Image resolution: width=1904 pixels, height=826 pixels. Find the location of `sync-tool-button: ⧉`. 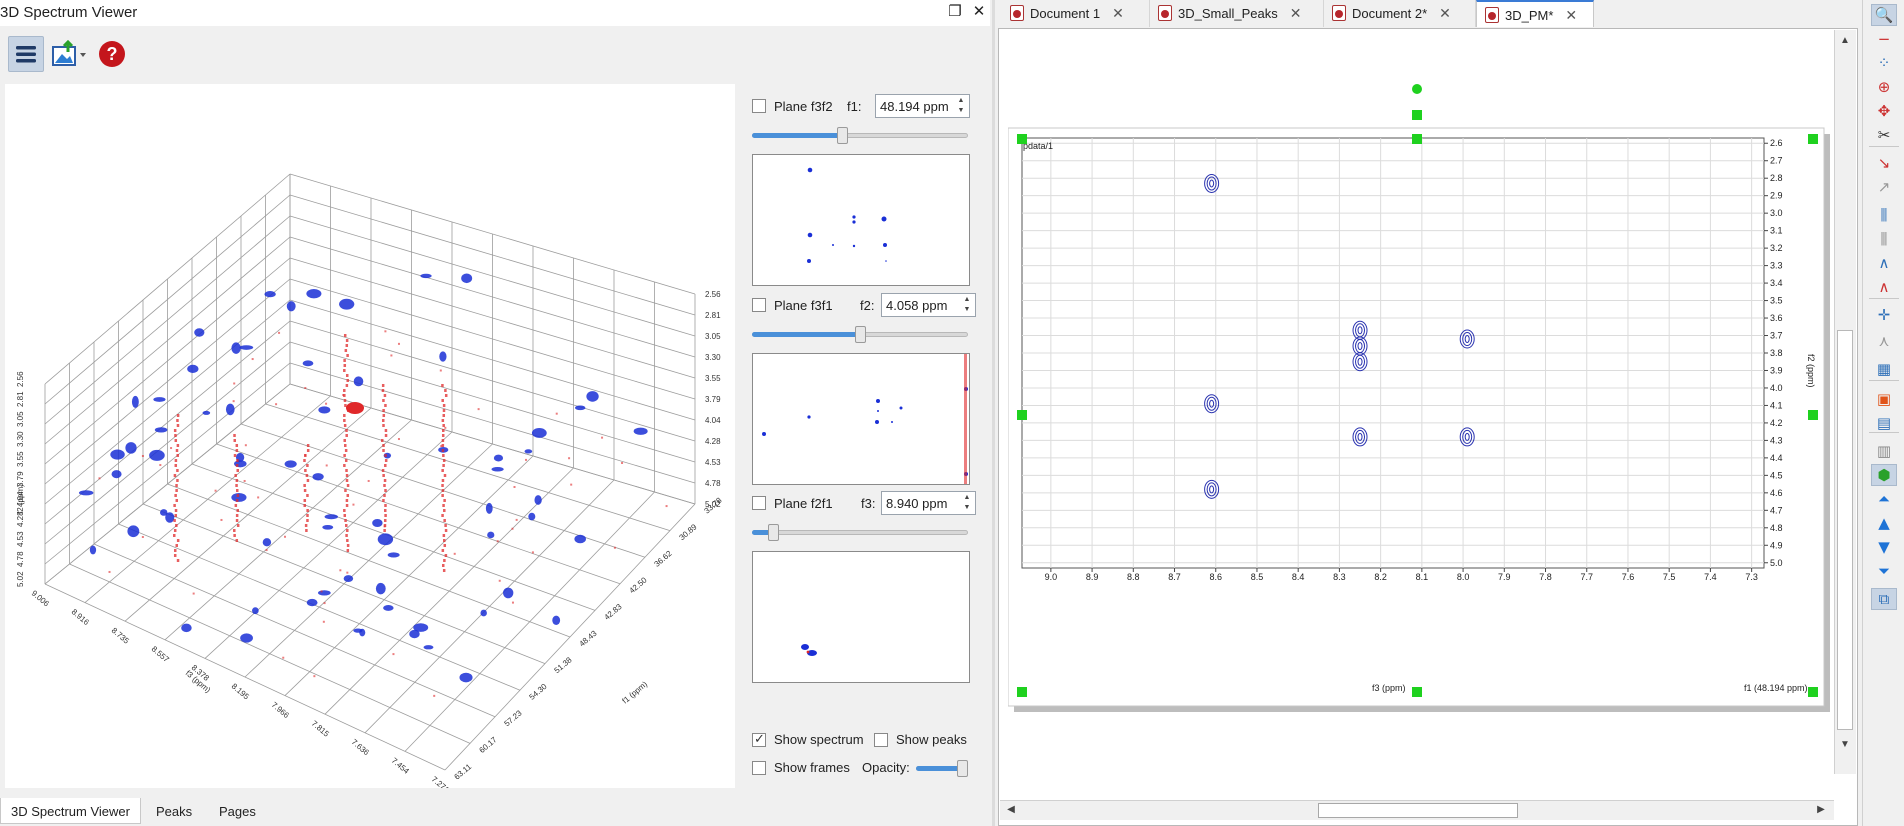

sync-tool-button: ⧉ is located at coordinates (1884, 599).